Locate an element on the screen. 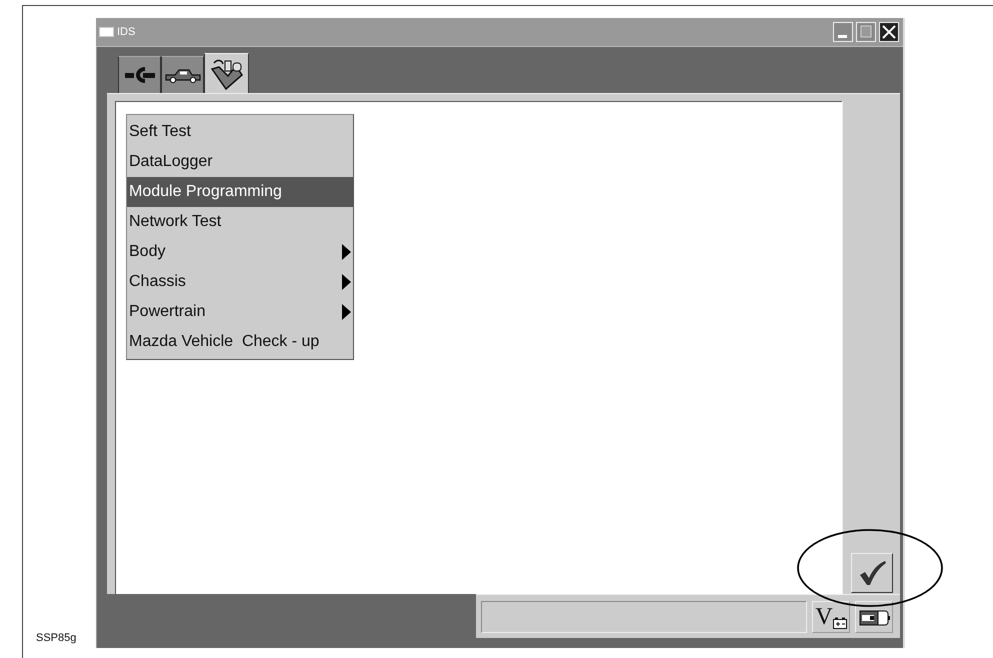 The height and width of the screenshot is (658, 993). menu-item: DataLogger is located at coordinates (240, 162).